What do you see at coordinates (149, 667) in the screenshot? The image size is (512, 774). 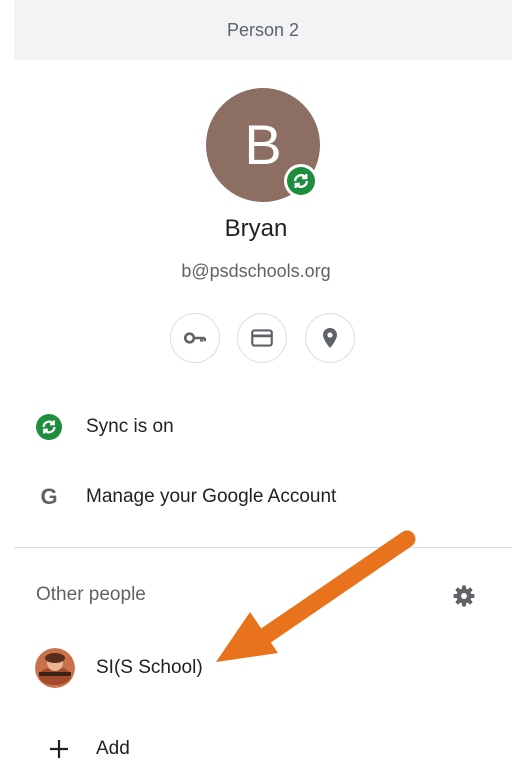 I see `person-label: SI(S School)` at bounding box center [149, 667].